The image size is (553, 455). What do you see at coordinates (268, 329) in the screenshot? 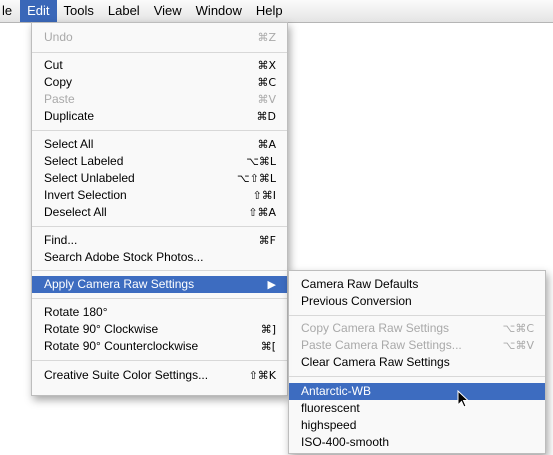
I see `shortcut: ⌘]` at bounding box center [268, 329].